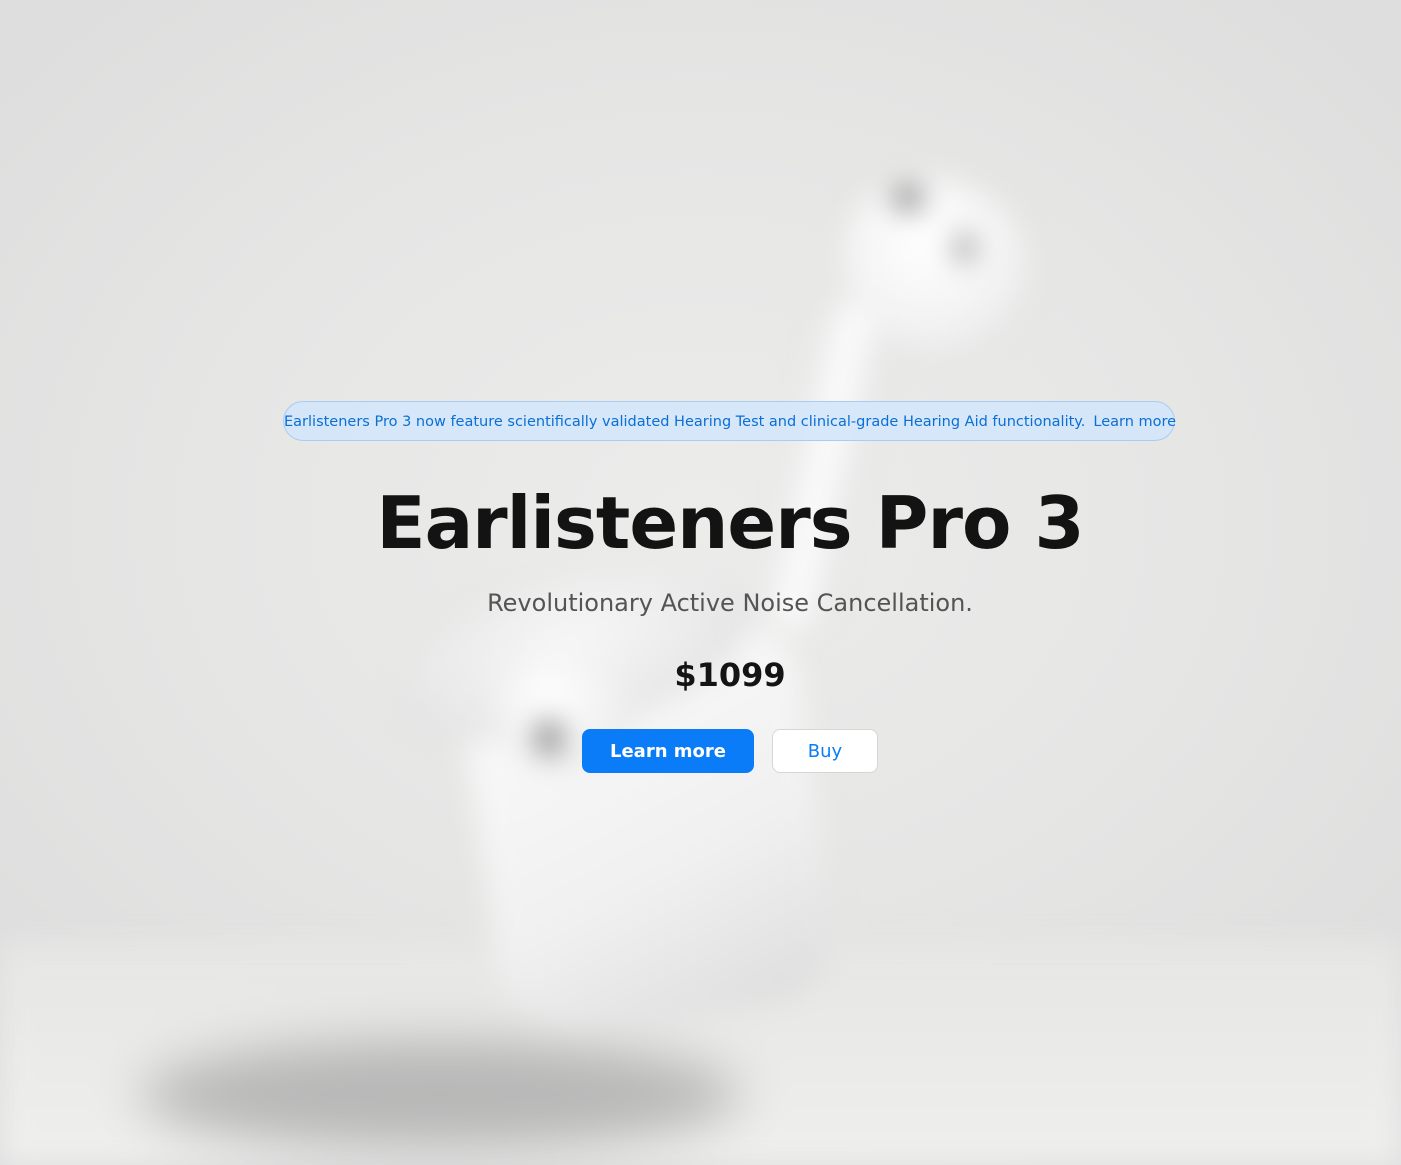  Describe the element at coordinates (825, 751) in the screenshot. I see `buy-button: Buy` at that location.